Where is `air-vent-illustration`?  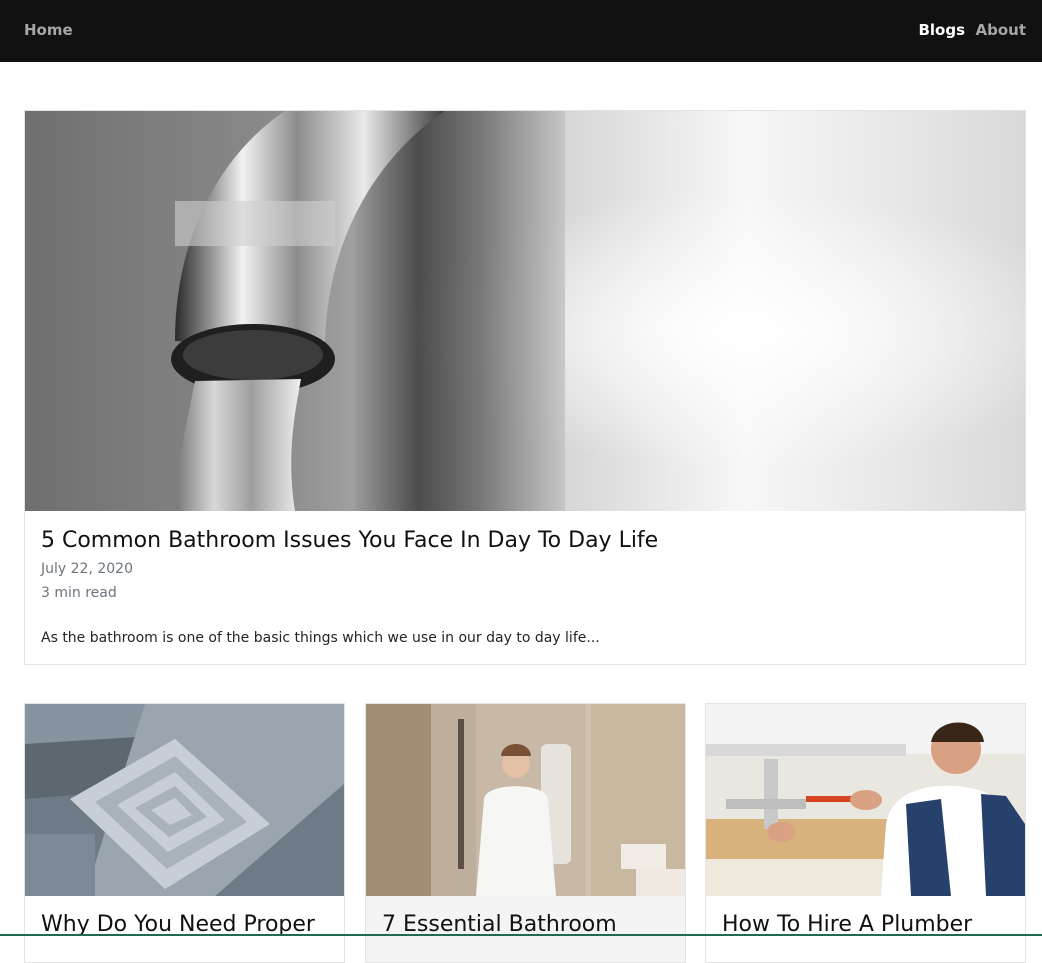 air-vent-illustration is located at coordinates (184, 800).